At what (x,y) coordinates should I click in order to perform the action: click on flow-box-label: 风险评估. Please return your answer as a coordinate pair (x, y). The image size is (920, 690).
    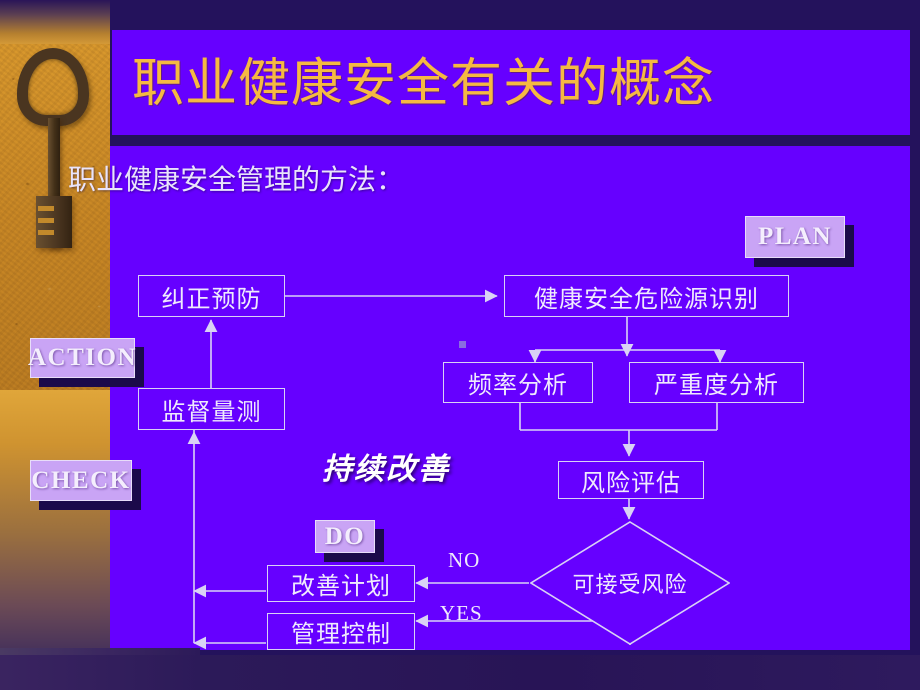
    Looking at the image, I should click on (631, 482).